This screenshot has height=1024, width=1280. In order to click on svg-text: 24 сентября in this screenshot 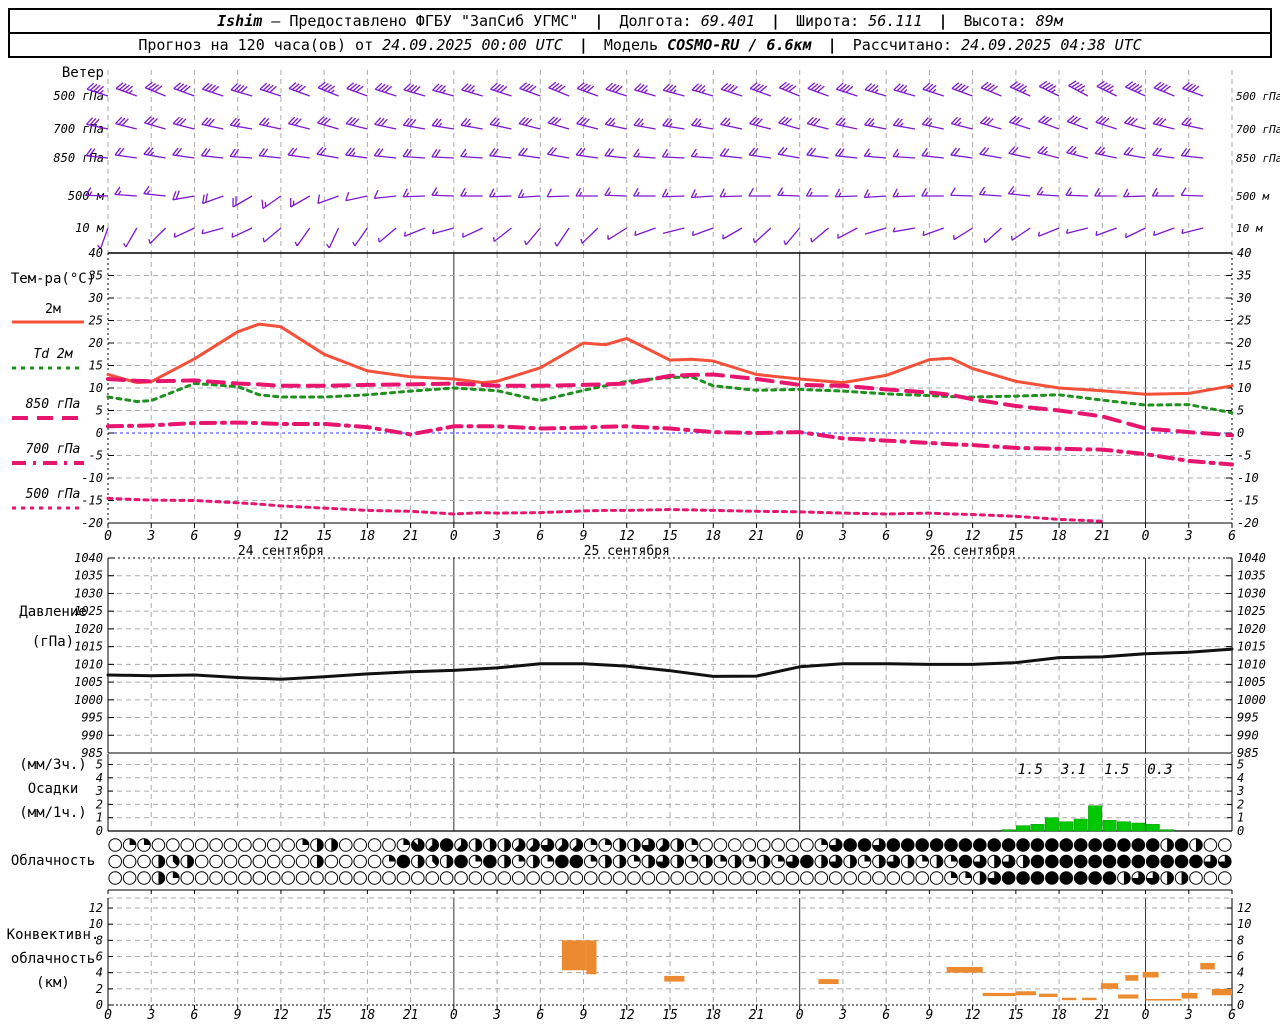, I will do `click(281, 551)`.